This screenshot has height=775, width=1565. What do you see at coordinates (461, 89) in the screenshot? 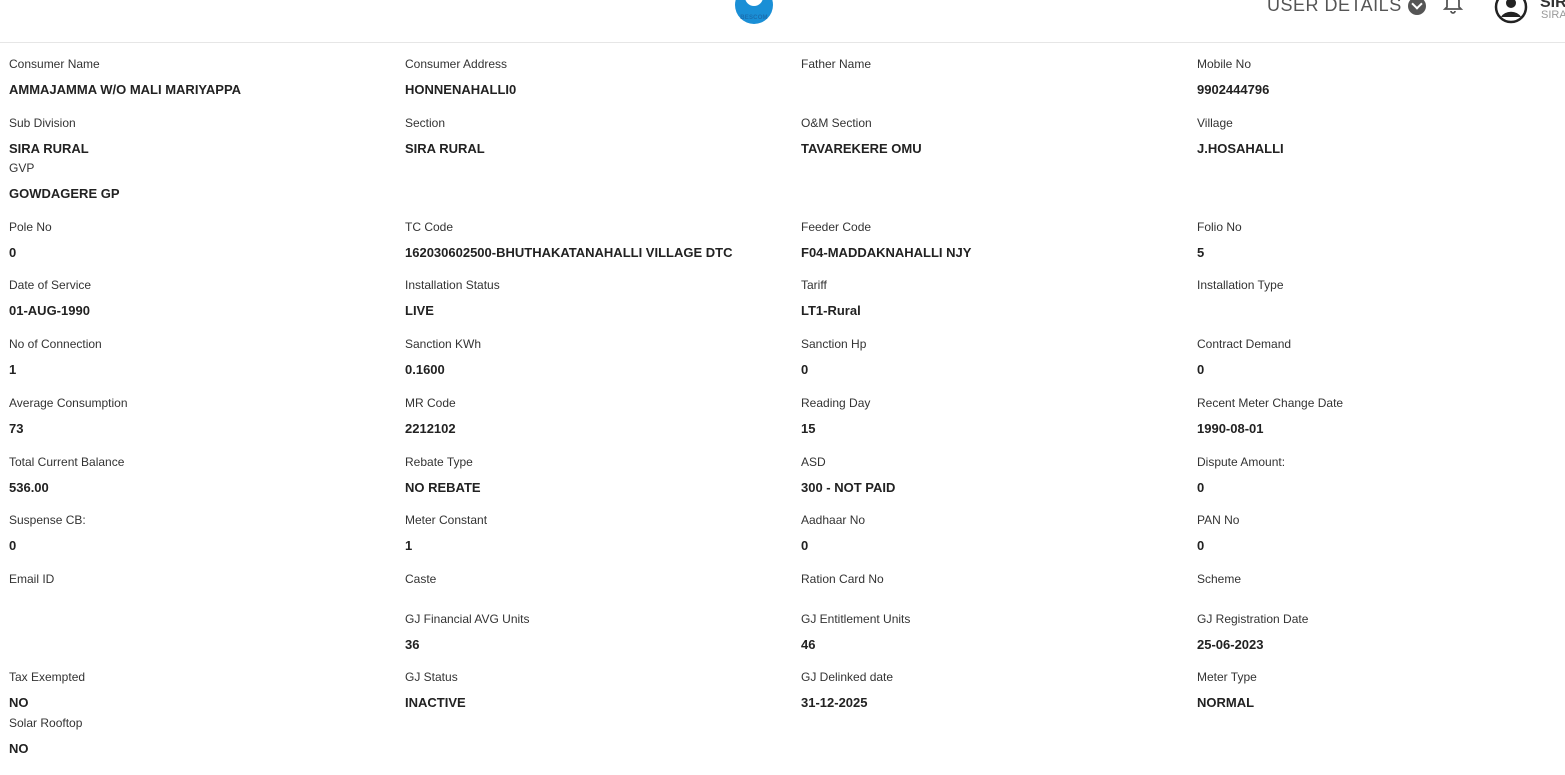
I see `field-value: HONNENAHALLI0` at bounding box center [461, 89].